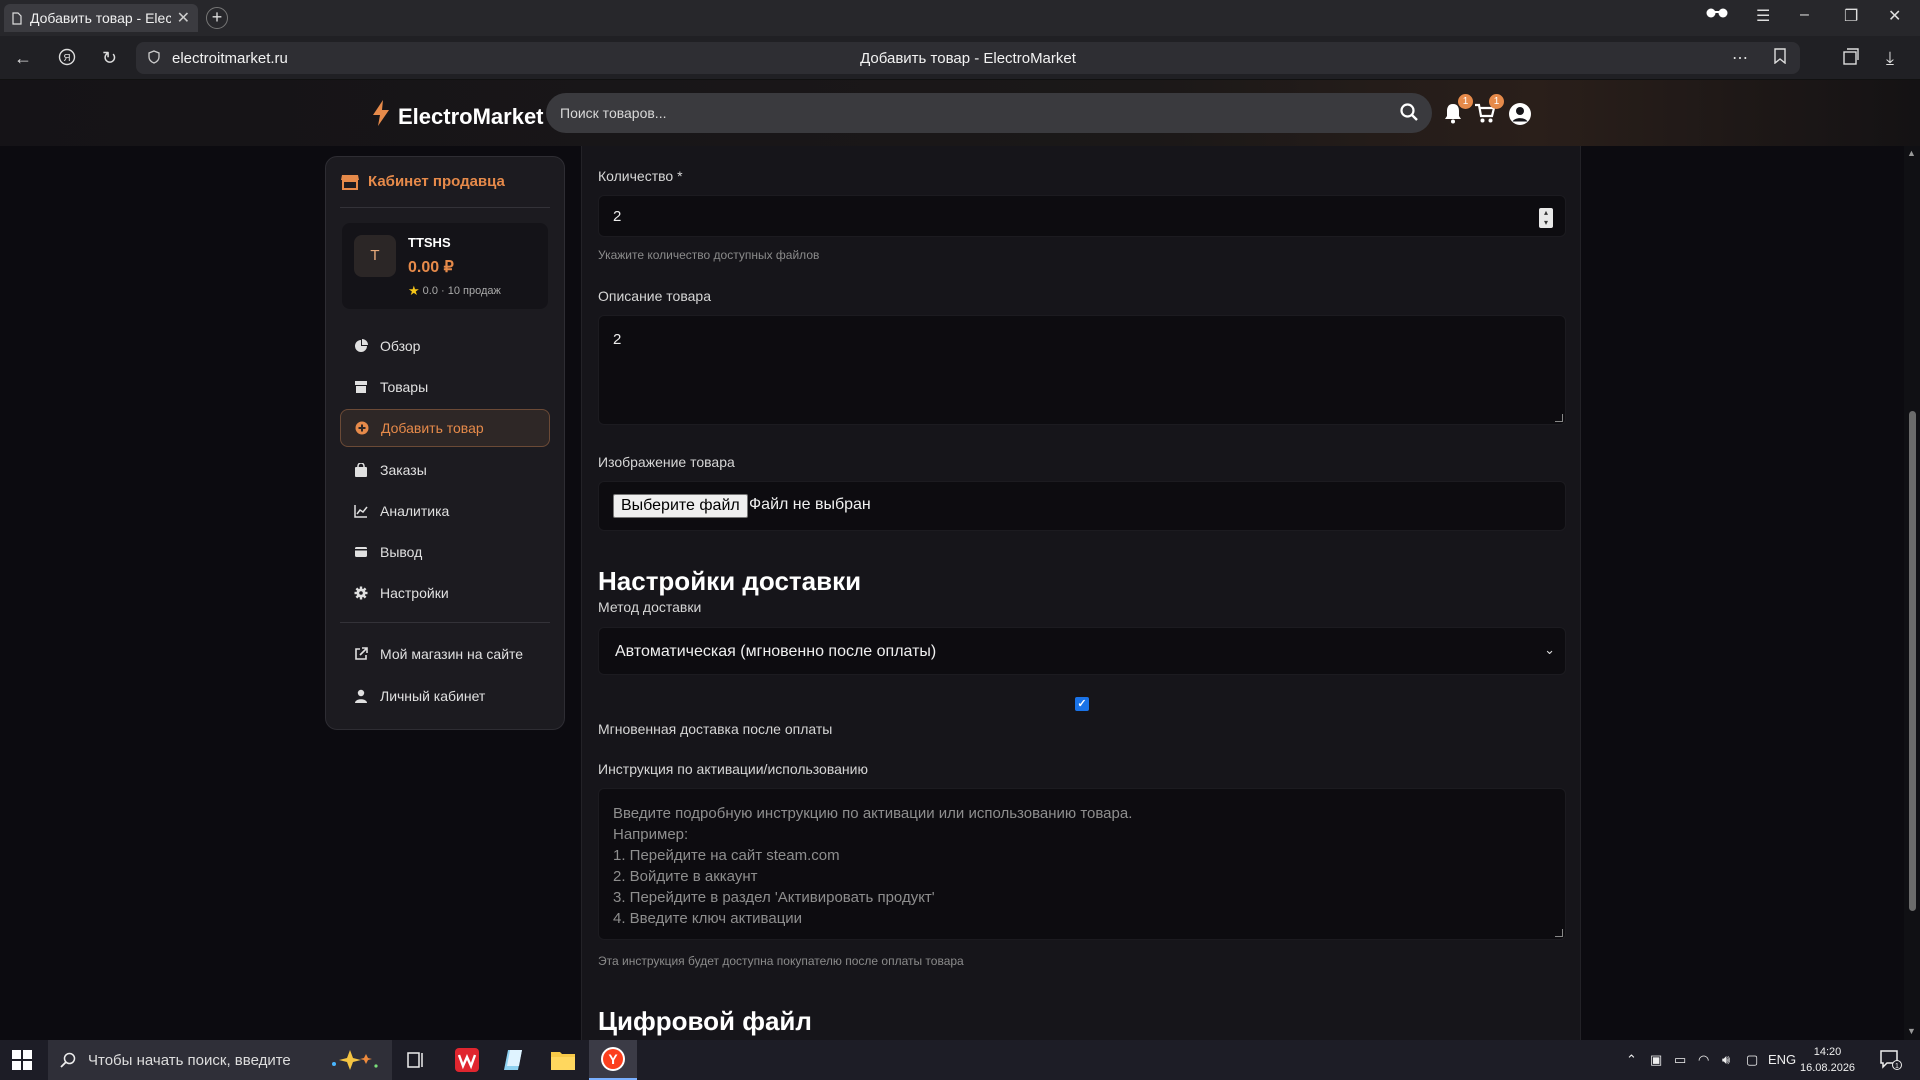 Image resolution: width=1920 pixels, height=1080 pixels. I want to click on quantity-stepper: ▴ ▾, so click(1546, 218).